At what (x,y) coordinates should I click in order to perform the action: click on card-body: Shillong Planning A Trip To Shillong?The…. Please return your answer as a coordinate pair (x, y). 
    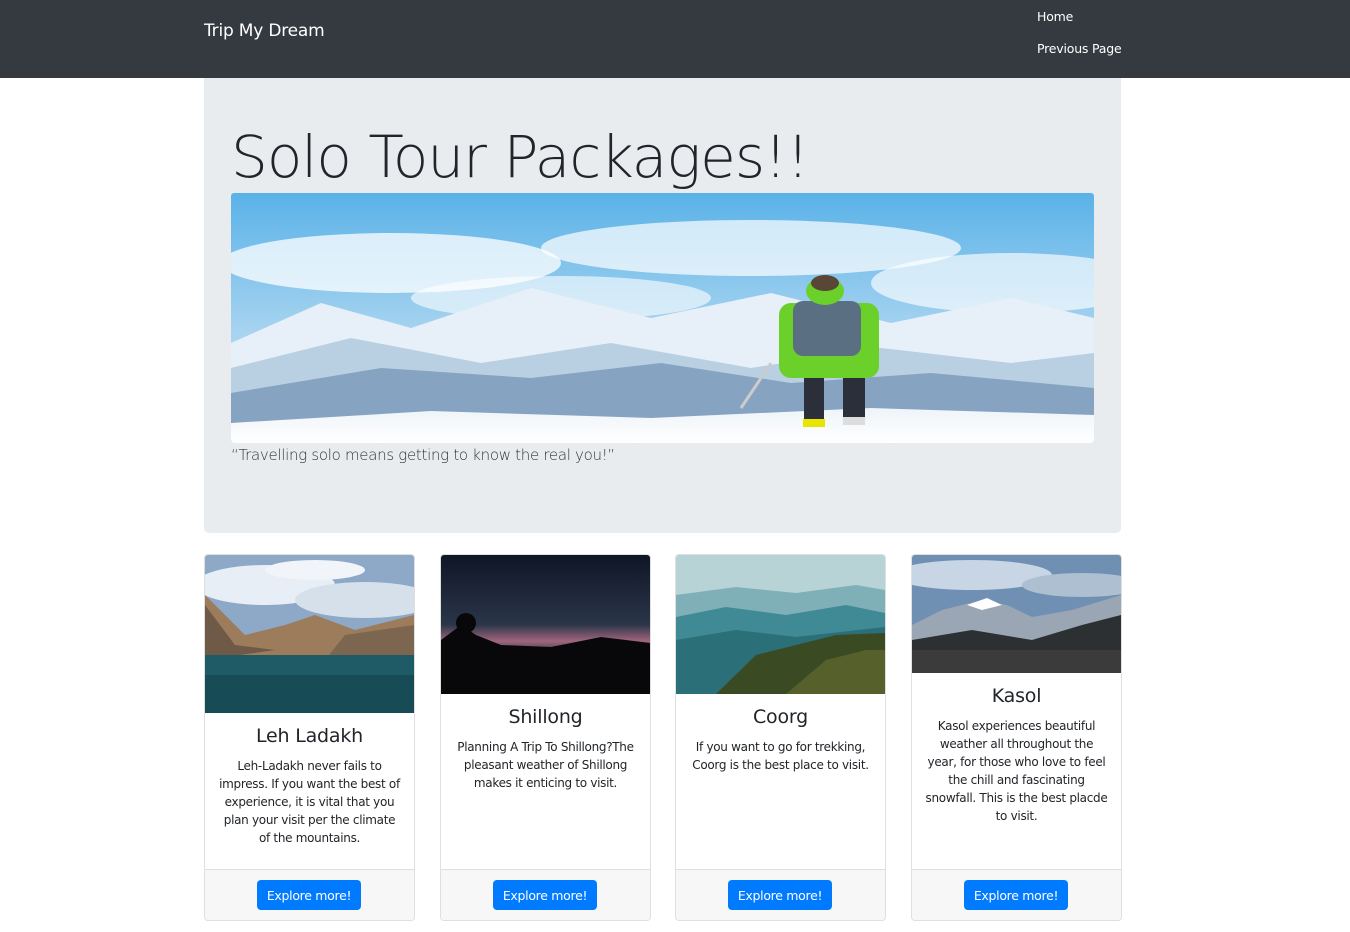
    Looking at the image, I should click on (545, 743).